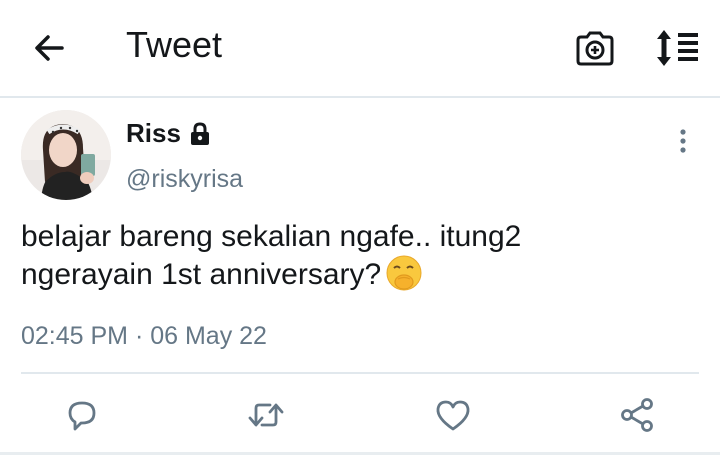 The height and width of the screenshot is (459, 720). I want to click on sort-icon, so click(677, 48).